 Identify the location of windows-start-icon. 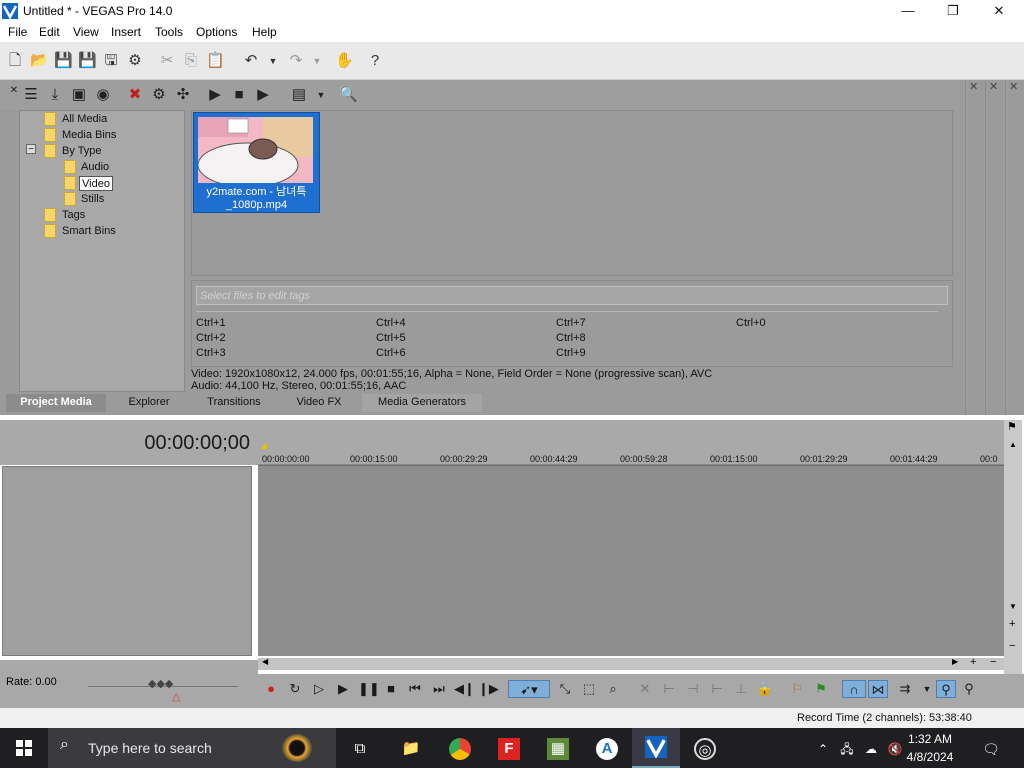
(24, 748).